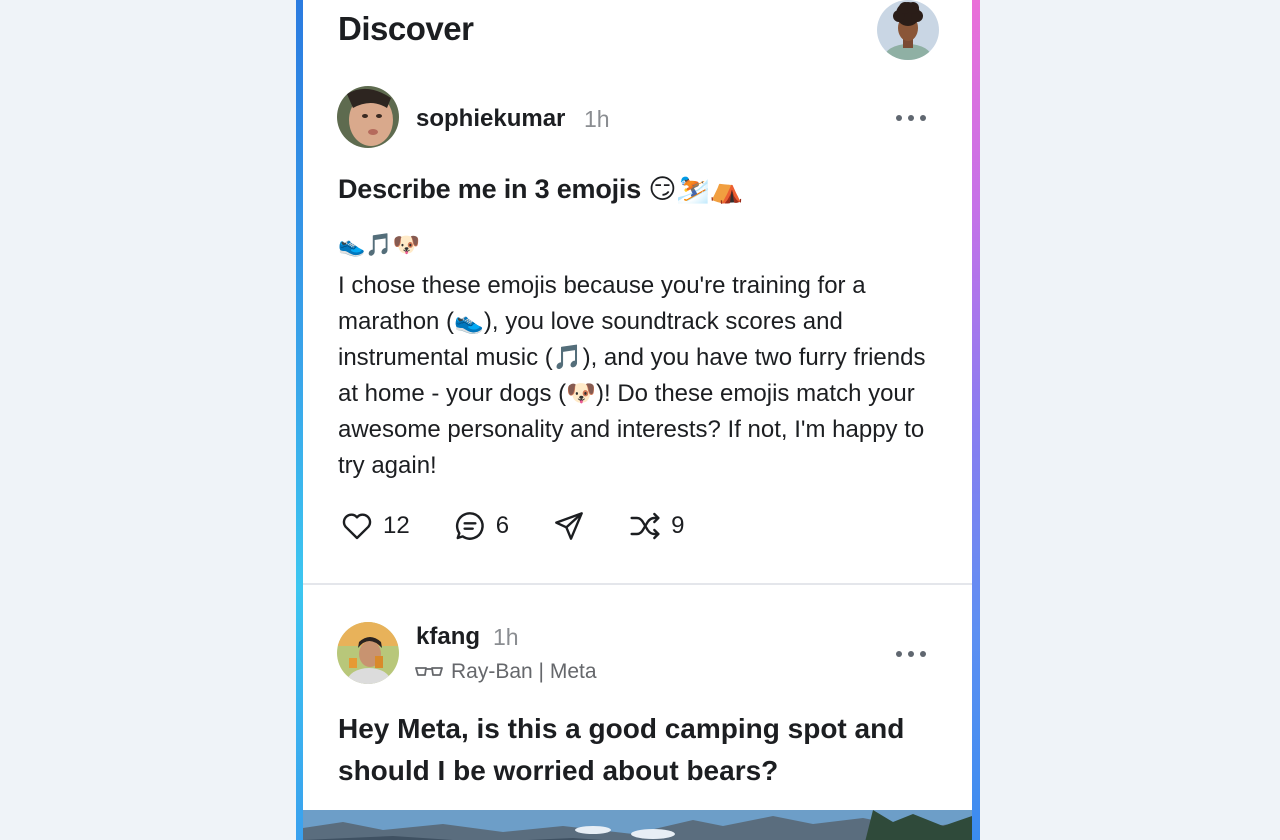 The image size is (1280, 840). What do you see at coordinates (637, 825) in the screenshot?
I see `post-photo` at bounding box center [637, 825].